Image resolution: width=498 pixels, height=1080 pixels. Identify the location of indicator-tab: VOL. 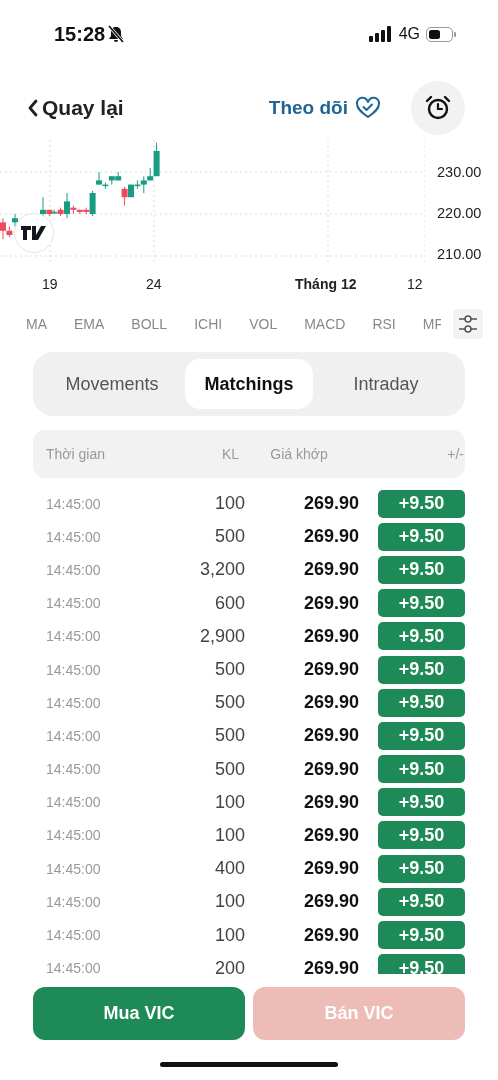
(263, 324).